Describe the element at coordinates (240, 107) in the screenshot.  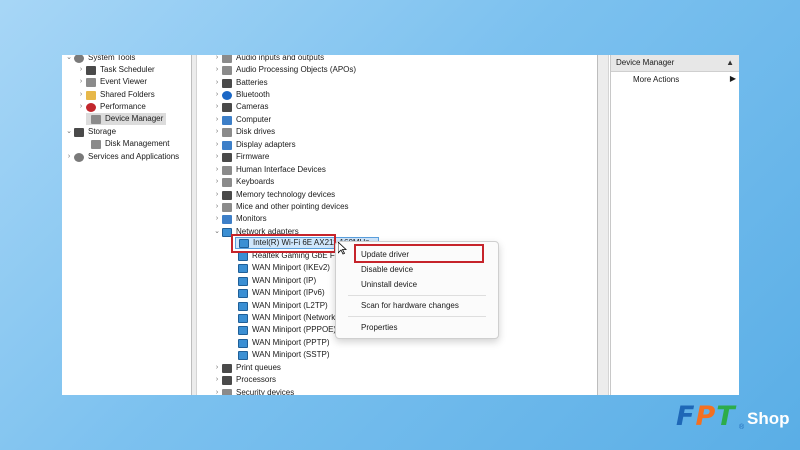
I see `device-category-row: › Cameras` at that location.